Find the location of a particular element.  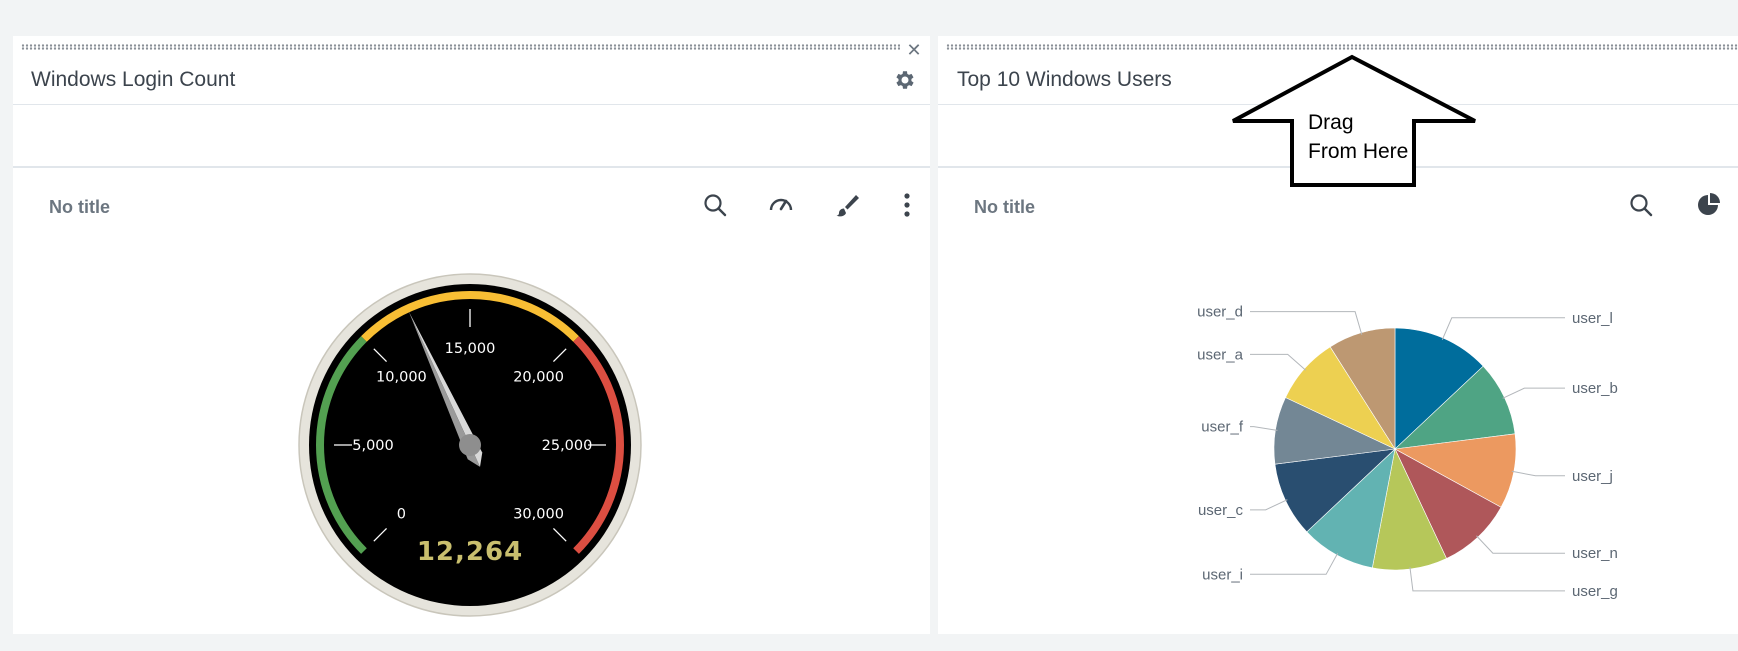

annotation-text-line2: From Here is located at coordinates (1358, 151).